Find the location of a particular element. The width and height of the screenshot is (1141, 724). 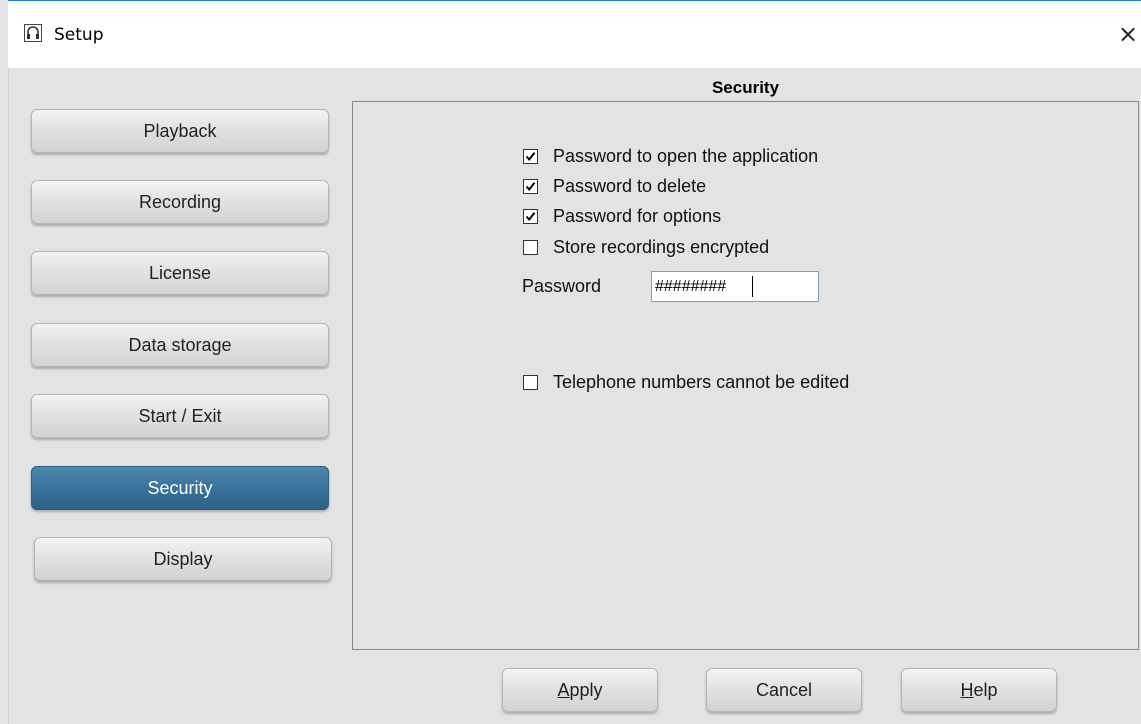

nav-playback-button: Playback is located at coordinates (180, 131).